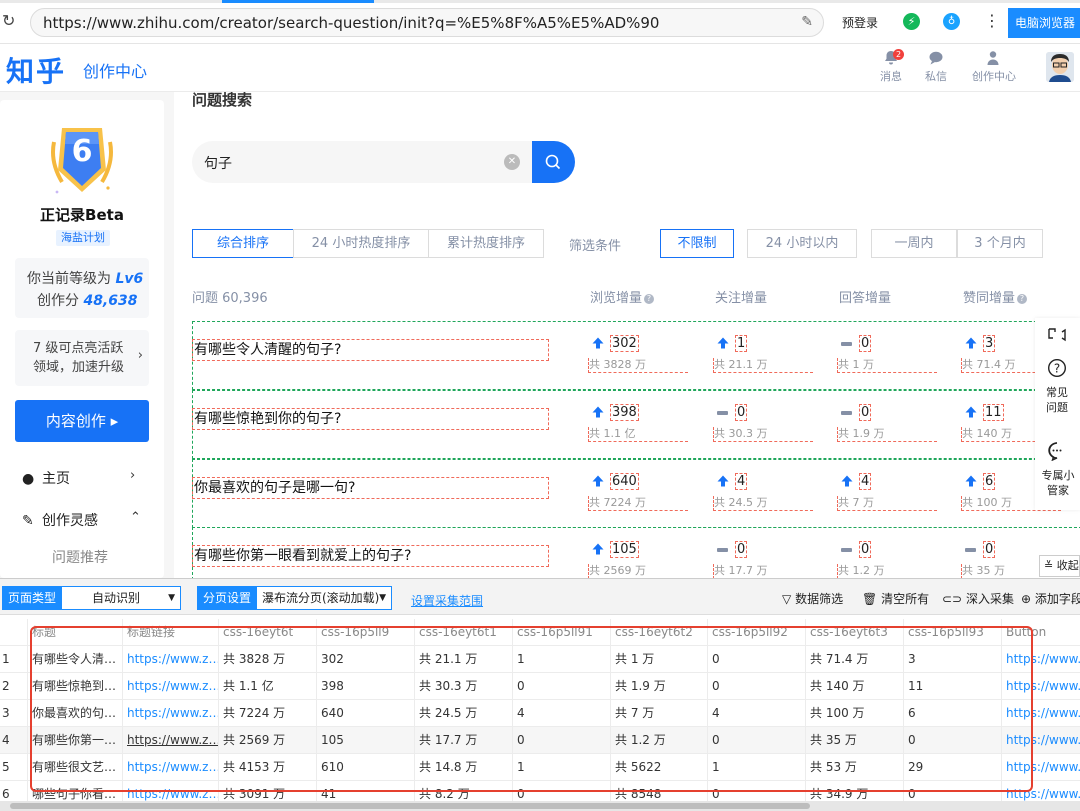 This screenshot has height=811, width=1080. What do you see at coordinates (243, 243) in the screenshot?
I see `tab-sort-overall: 综合排序` at bounding box center [243, 243].